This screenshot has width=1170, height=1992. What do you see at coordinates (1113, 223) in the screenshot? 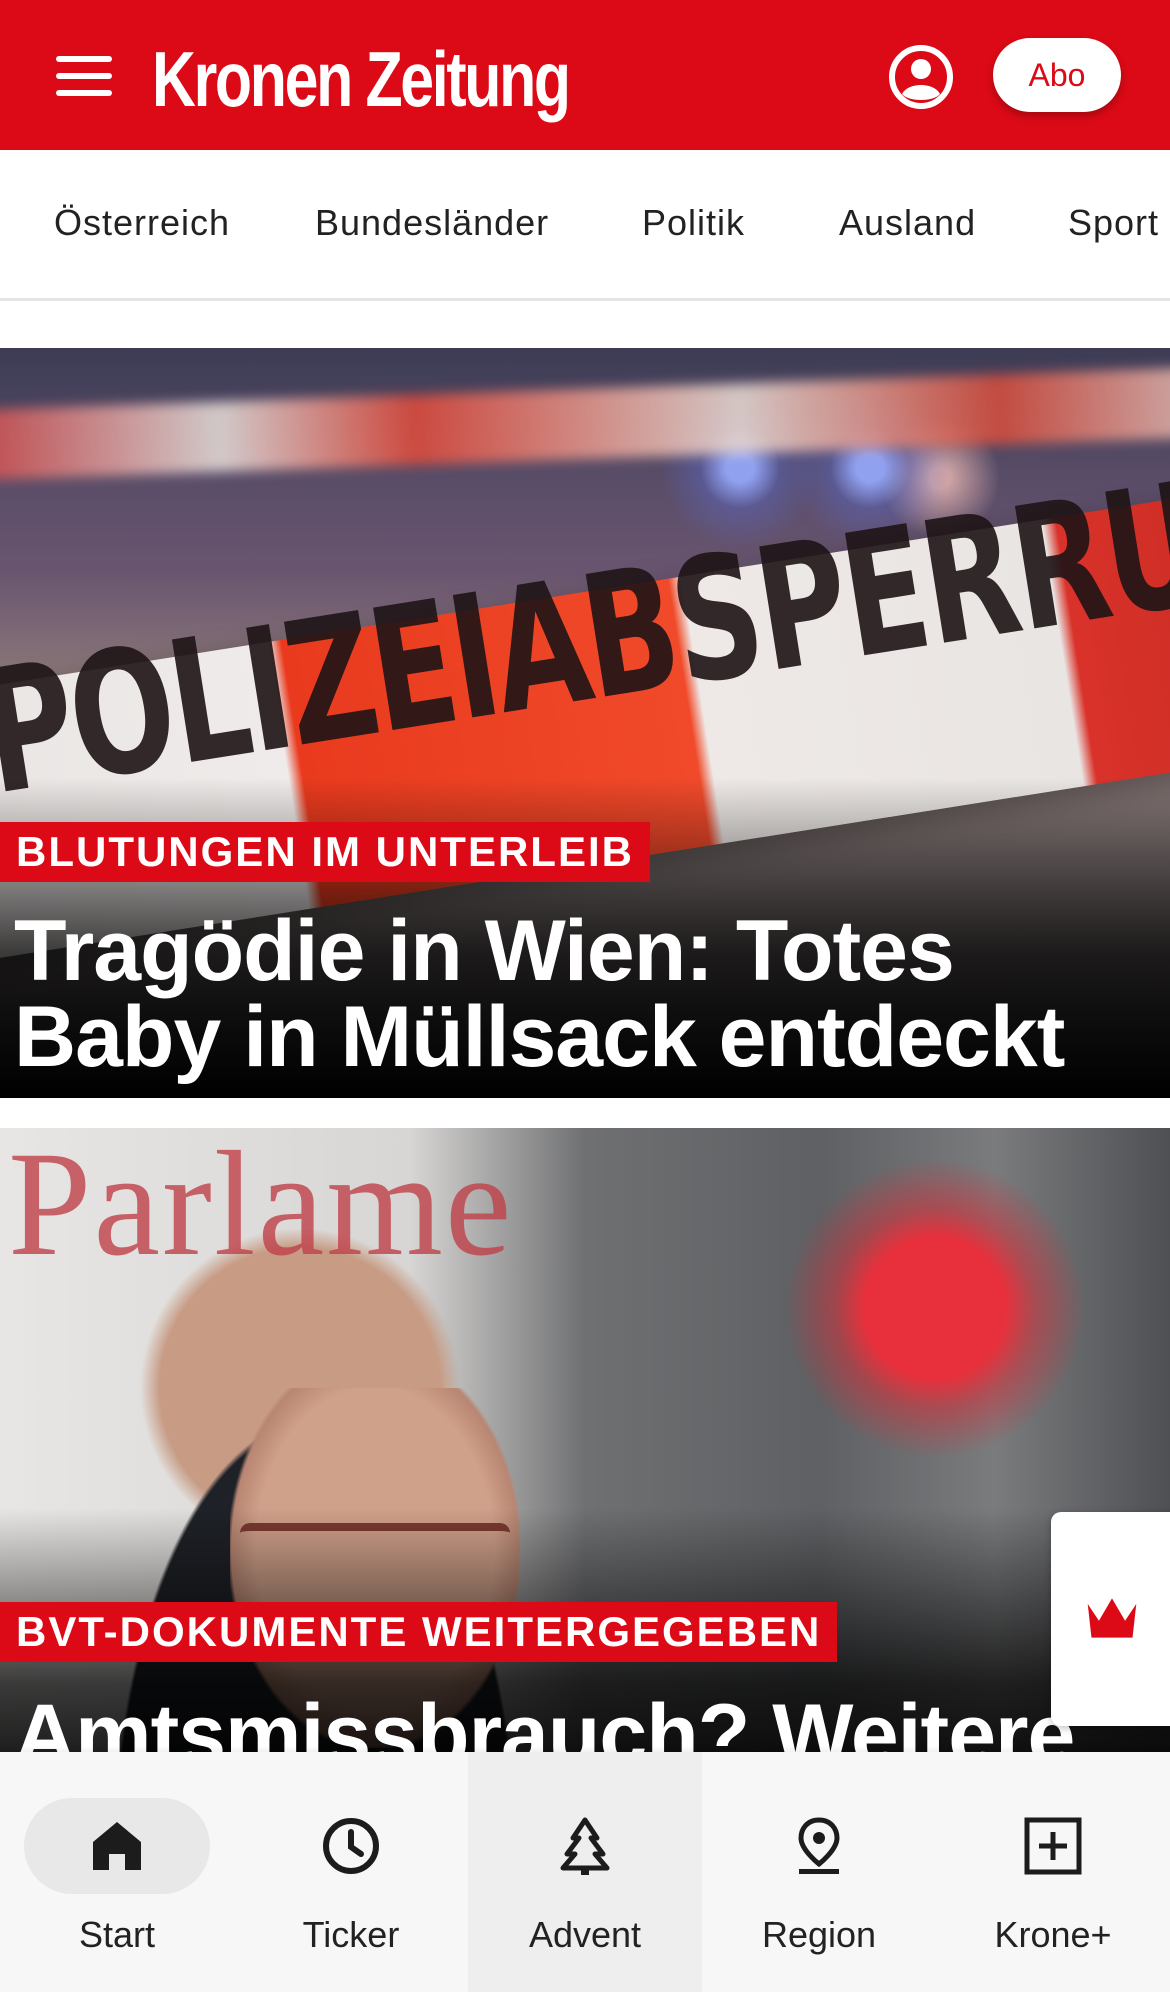
I see `category-sport: Sport` at bounding box center [1113, 223].